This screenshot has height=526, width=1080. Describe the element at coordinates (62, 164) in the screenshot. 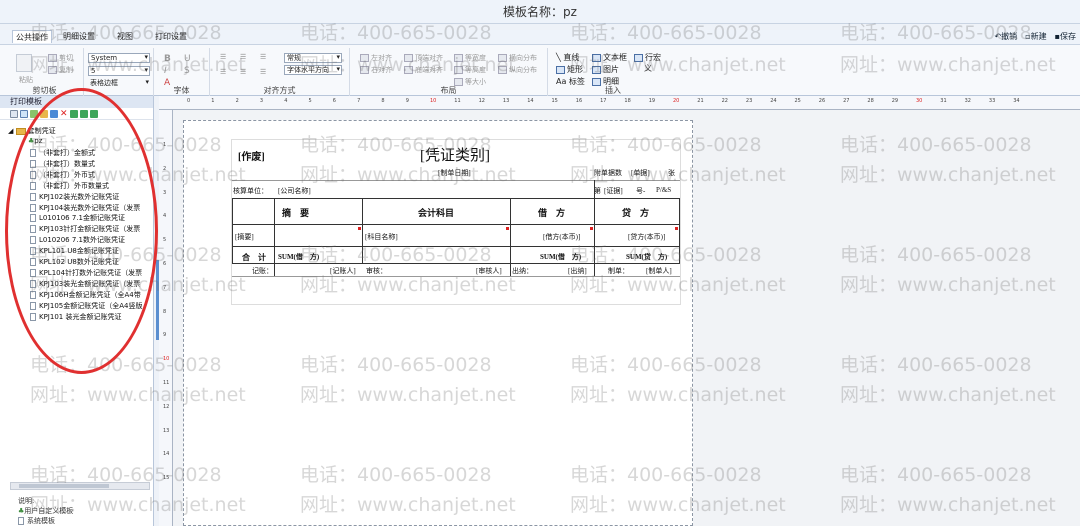

I see `tree-item: （非套打）数量式` at that location.